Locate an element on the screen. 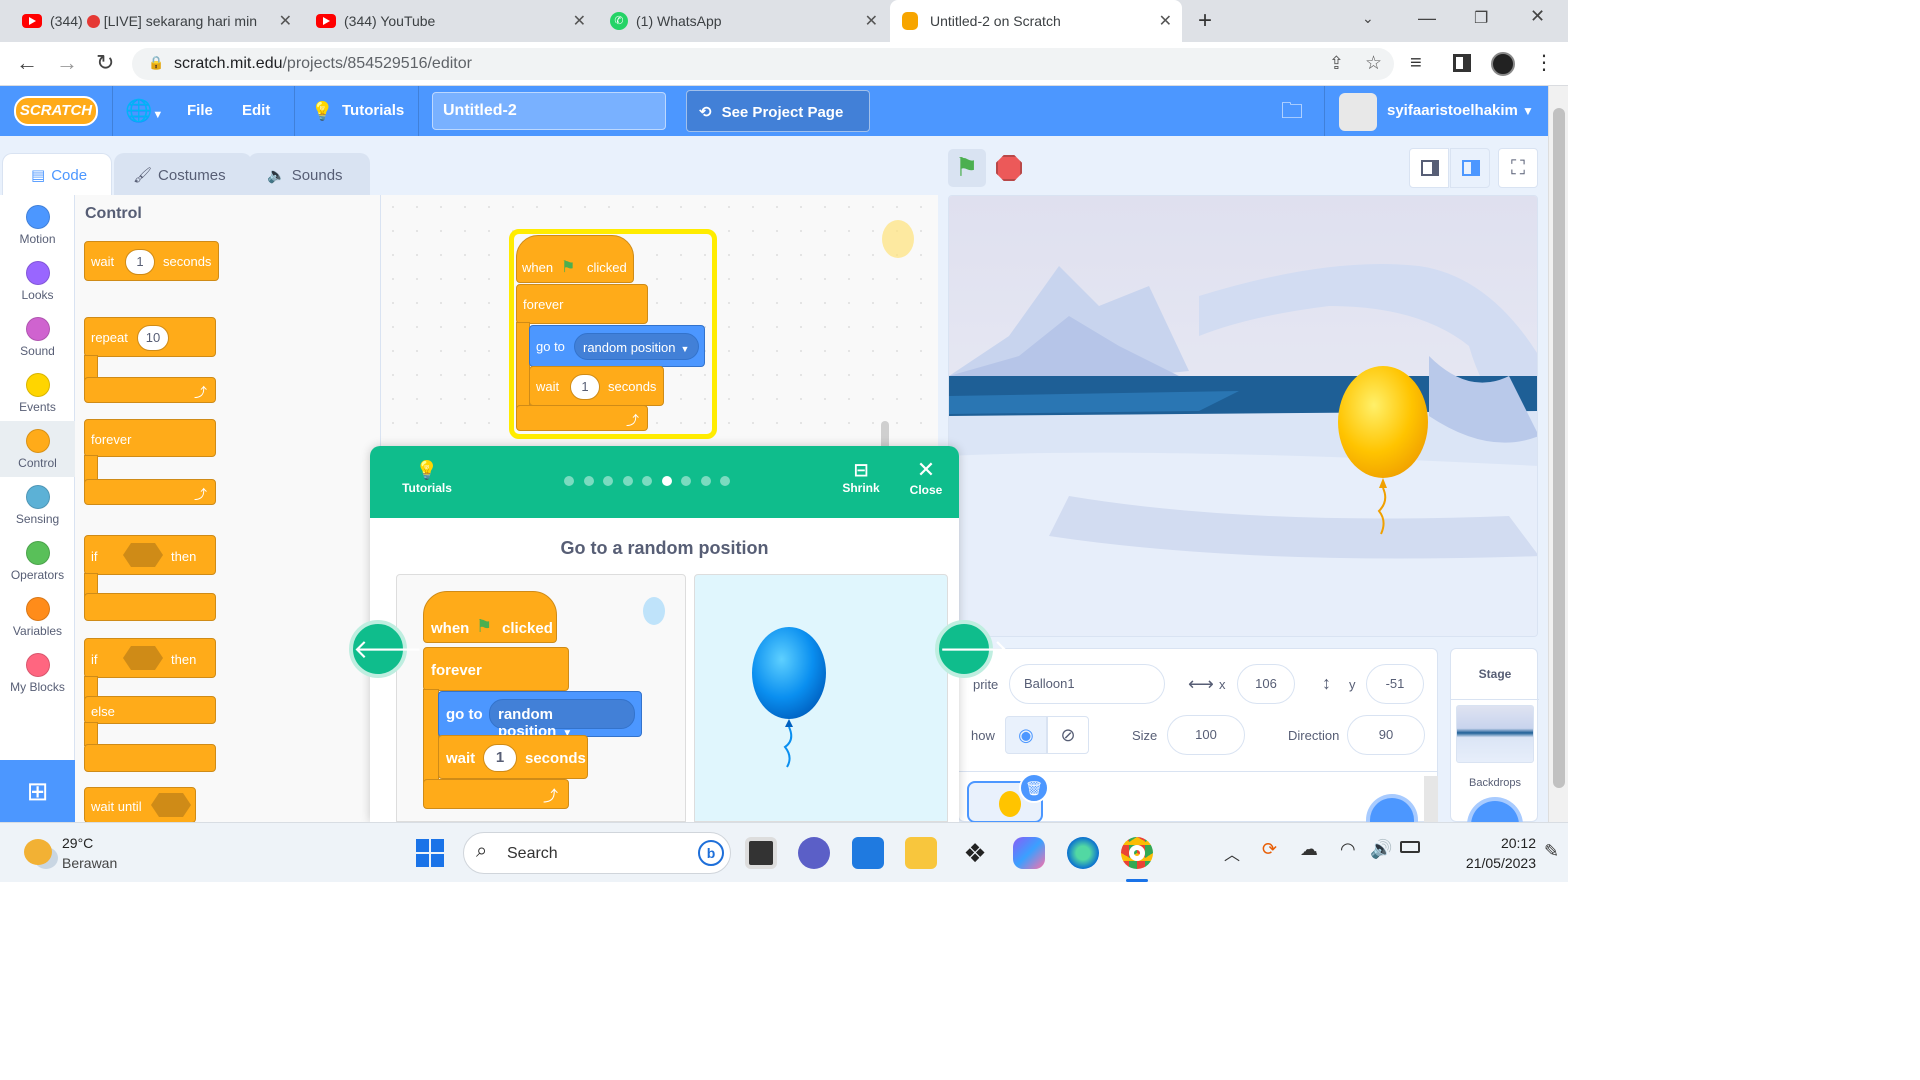 The width and height of the screenshot is (1920, 1080). when-flag-clicked-block: when ⚑ clicked is located at coordinates (575, 259).